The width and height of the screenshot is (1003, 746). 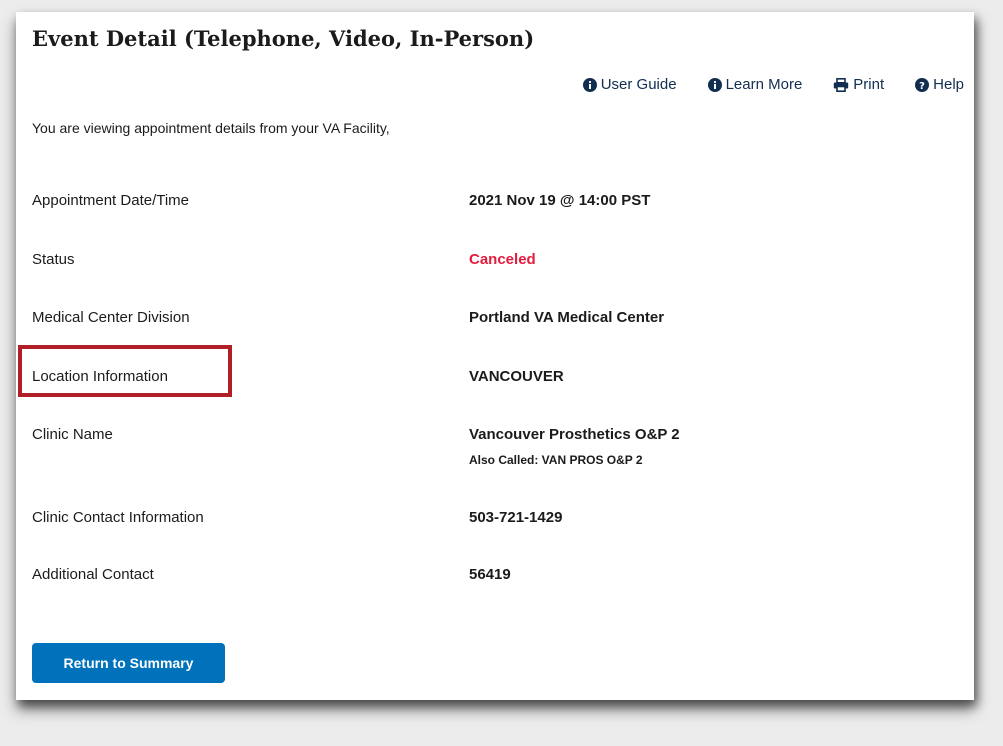 What do you see at coordinates (638, 84) in the screenshot?
I see `user-guide-label: User Guide` at bounding box center [638, 84].